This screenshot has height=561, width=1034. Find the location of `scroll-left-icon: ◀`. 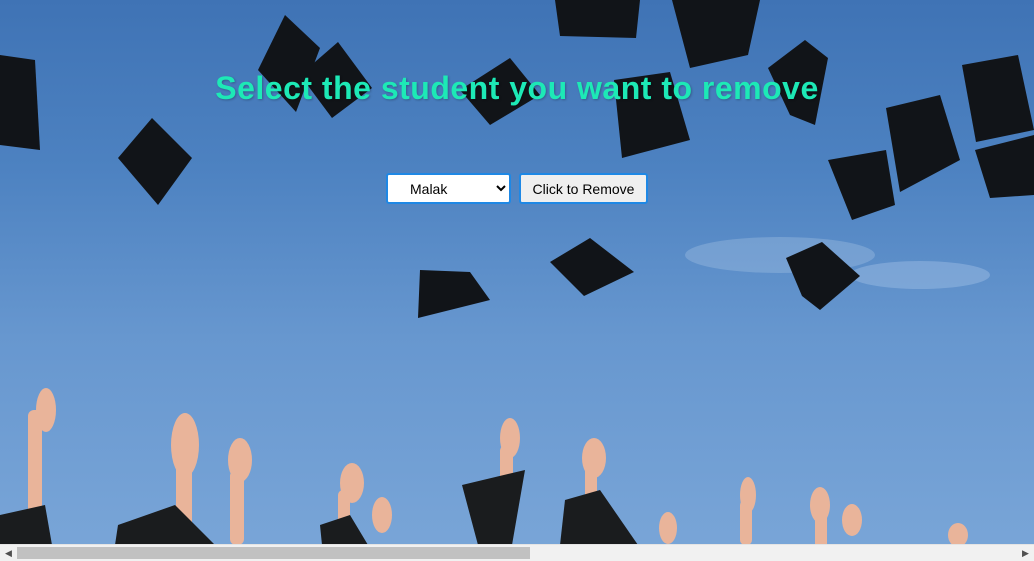

scroll-left-icon: ◀ is located at coordinates (8, 553).